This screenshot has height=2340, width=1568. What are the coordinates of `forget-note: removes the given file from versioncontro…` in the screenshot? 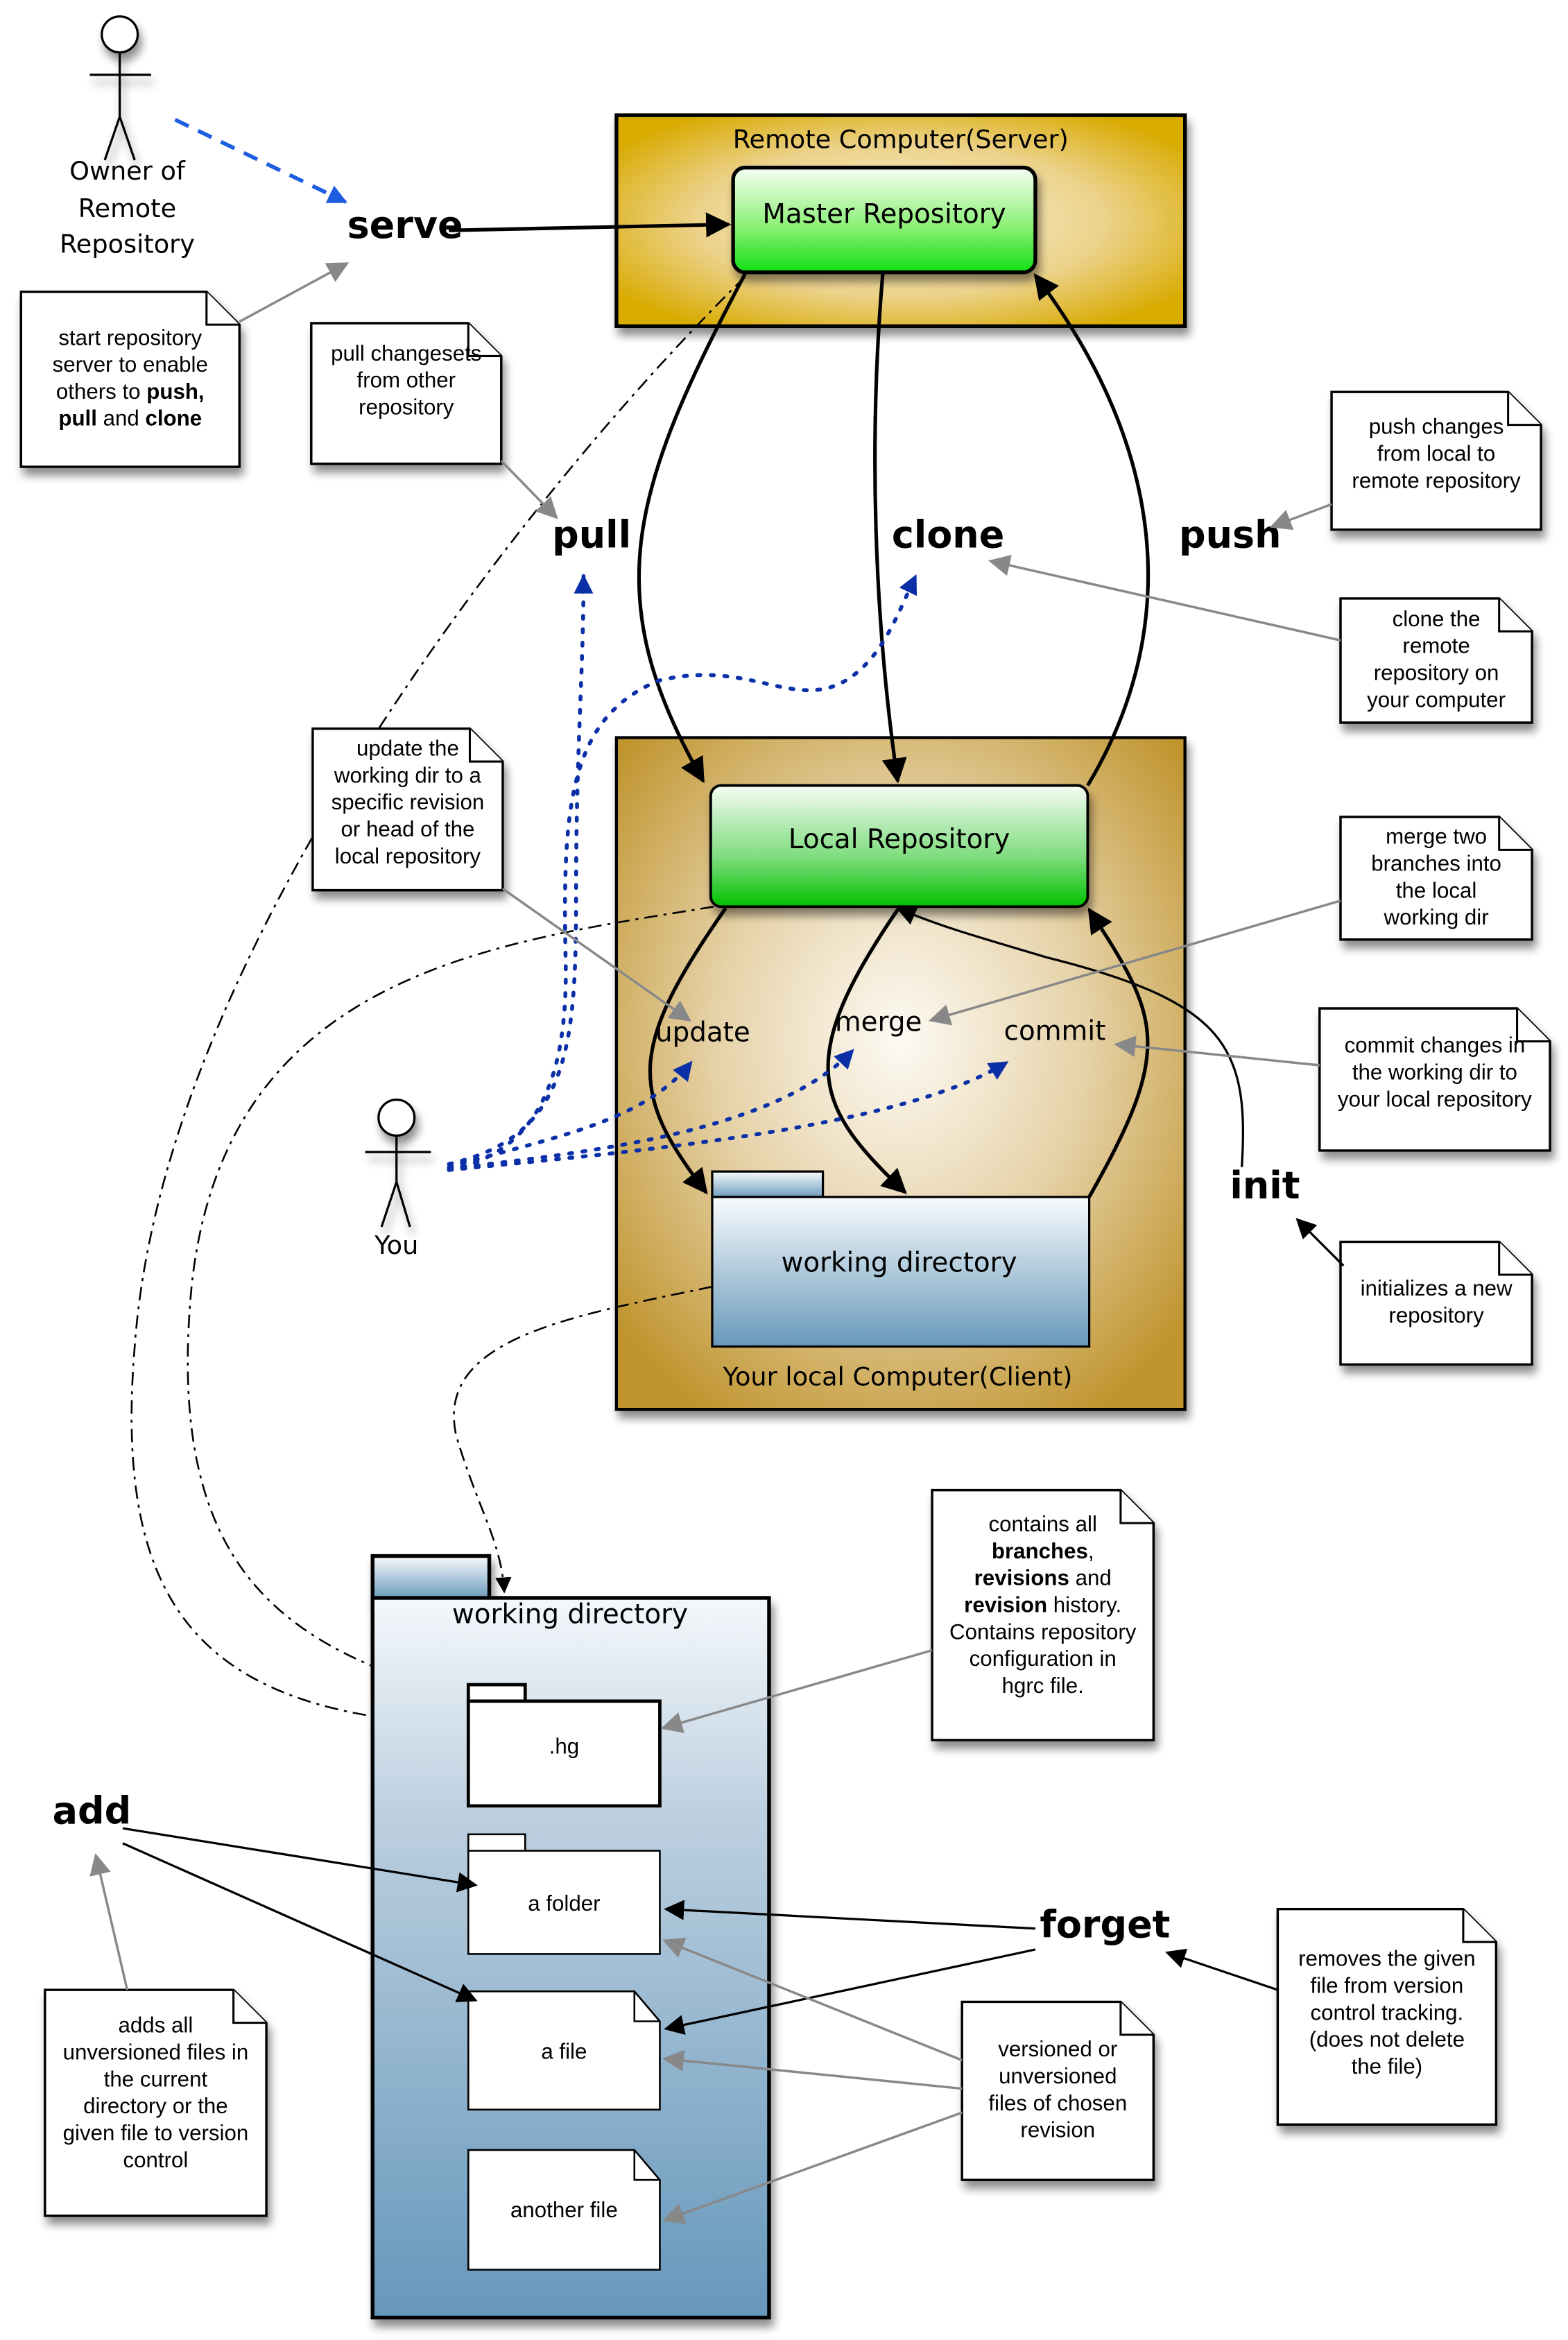 It's located at (1387, 2016).